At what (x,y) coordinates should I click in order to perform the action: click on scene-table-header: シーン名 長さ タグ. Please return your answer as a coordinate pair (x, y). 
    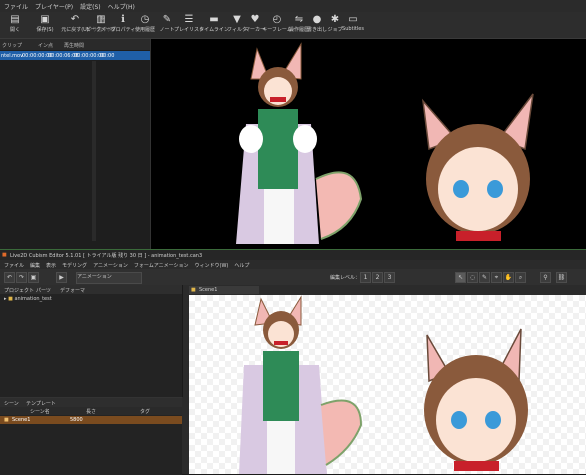
    Looking at the image, I should click on (91, 411).